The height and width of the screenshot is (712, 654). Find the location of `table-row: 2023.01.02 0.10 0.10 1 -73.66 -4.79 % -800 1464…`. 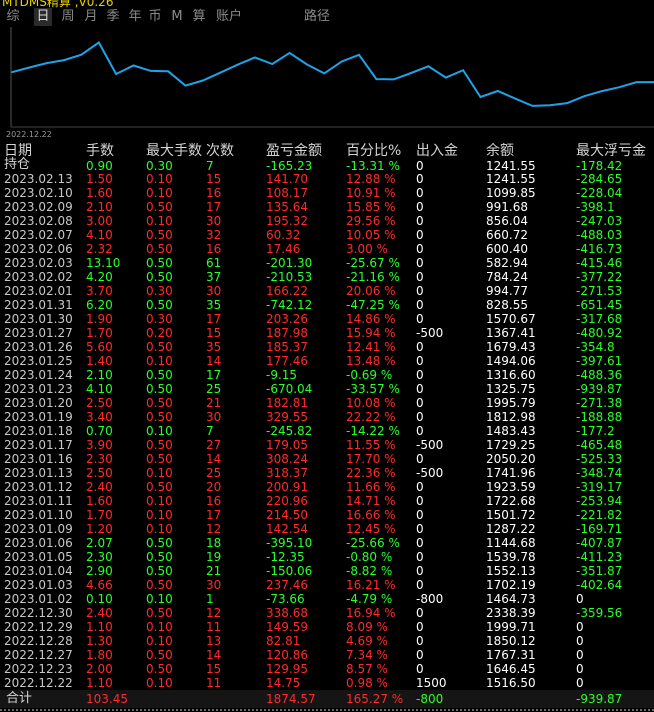

table-row: 2023.01.02 0.10 0.10 1 -73.66 -4.79 % -800 1464… is located at coordinates (327, 599).